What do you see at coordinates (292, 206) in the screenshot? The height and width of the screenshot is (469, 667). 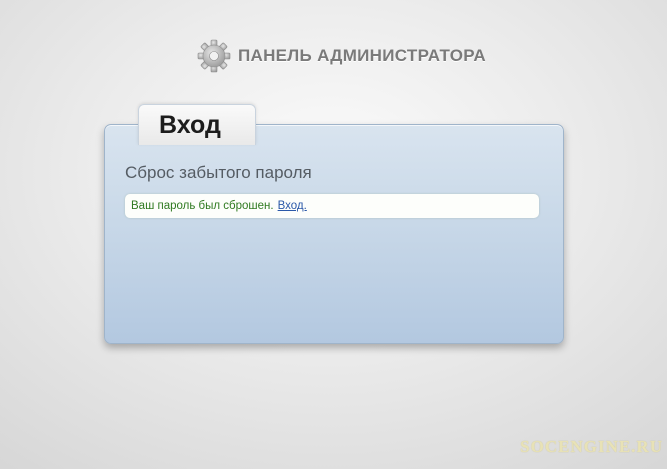 I see `login-link: Вход.` at bounding box center [292, 206].